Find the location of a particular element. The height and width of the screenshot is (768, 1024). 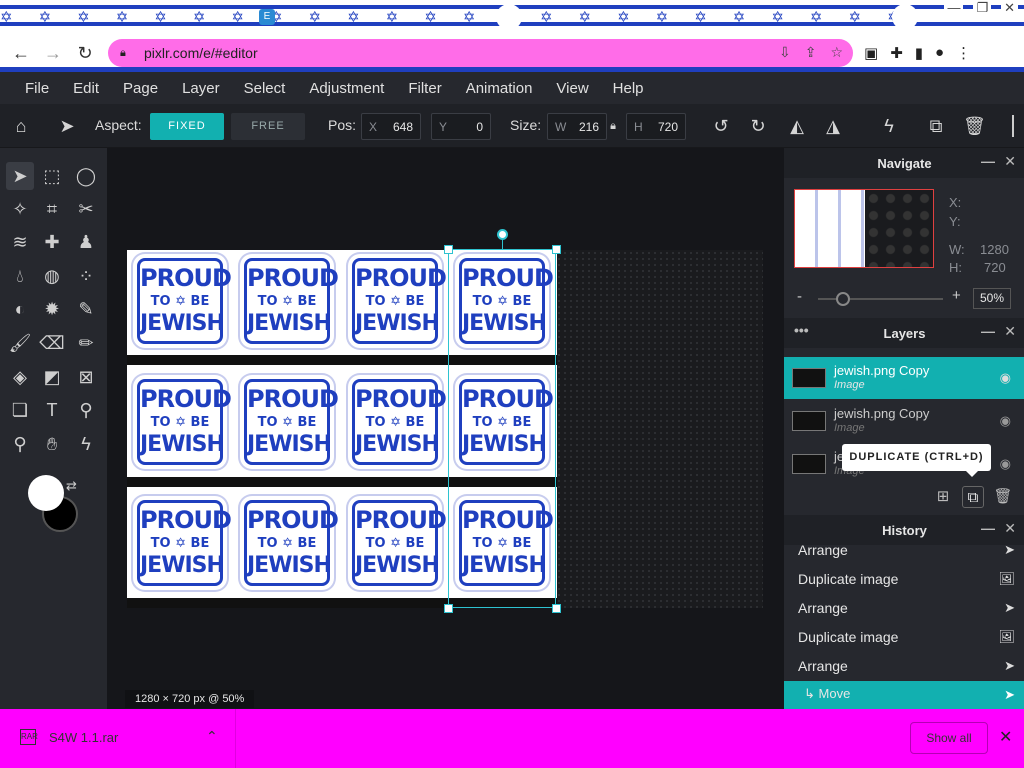

menu-filter: Filter is located at coordinates (424, 88).